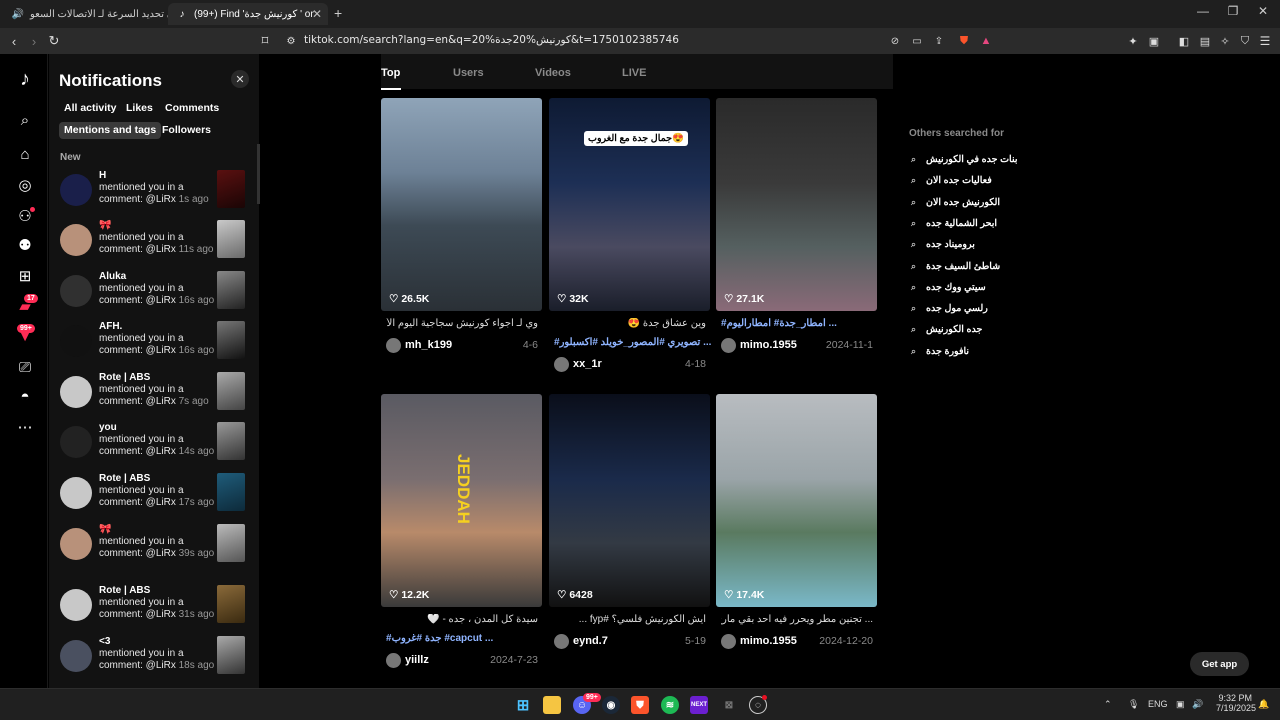  I want to click on author-username: mh_k199, so click(428, 345).